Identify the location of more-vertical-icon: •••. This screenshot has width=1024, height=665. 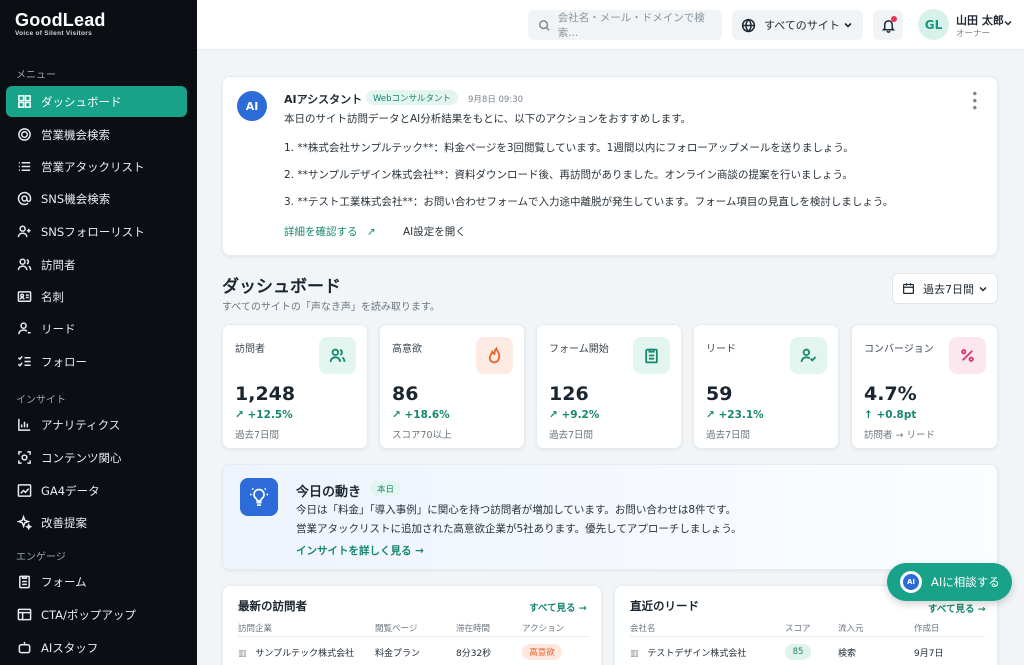
(974, 100).